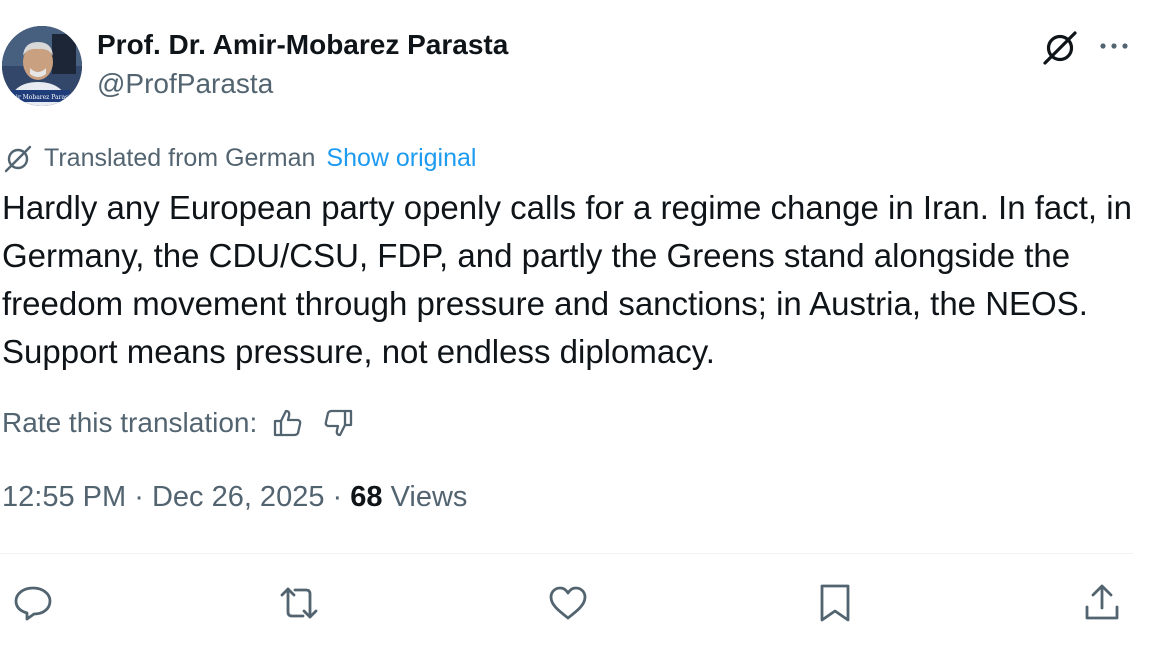 The height and width of the screenshot is (654, 1170). I want to click on tweet-date: Dec 26, 2025, so click(238, 497).